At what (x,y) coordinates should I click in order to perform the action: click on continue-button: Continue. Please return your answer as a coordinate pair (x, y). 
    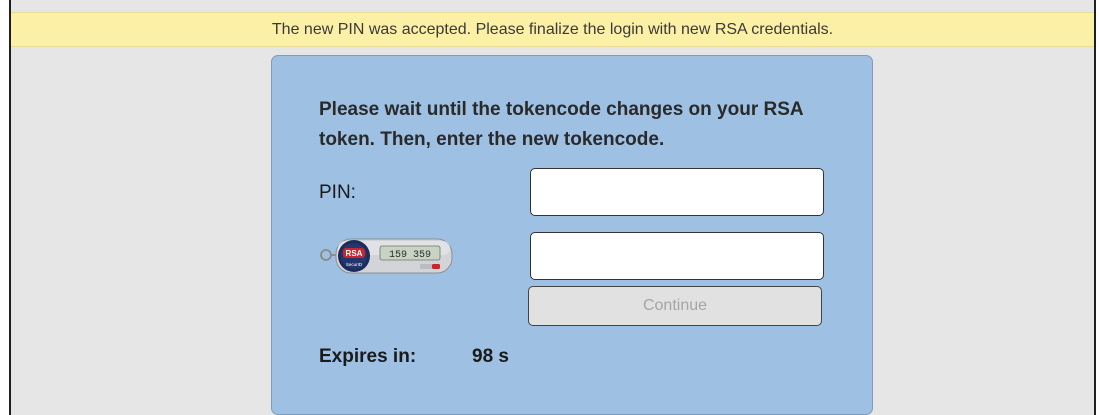
    Looking at the image, I should click on (675, 306).